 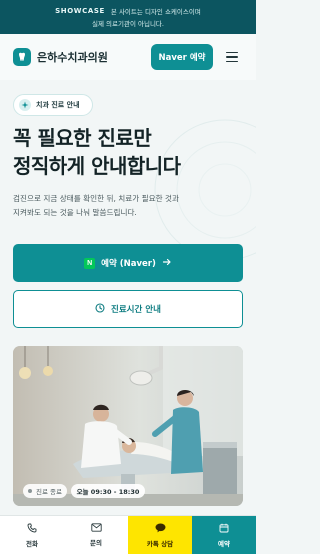 I want to click on nav-reserve: 예약, so click(x=224, y=535).